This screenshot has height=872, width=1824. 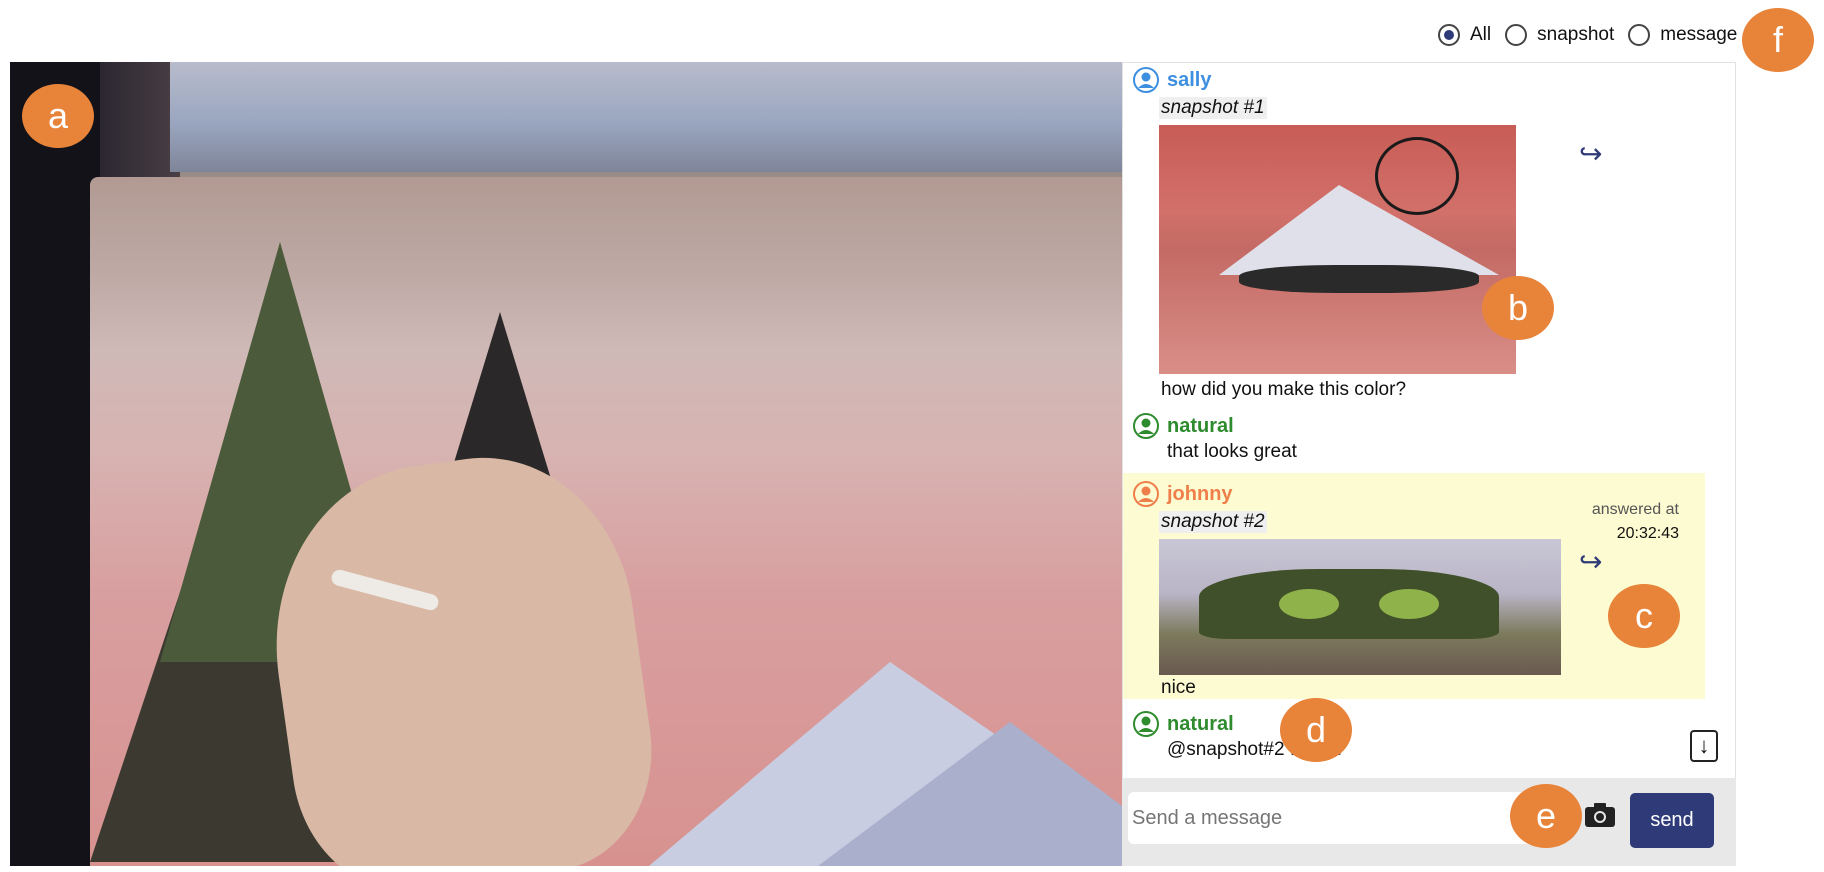 What do you see at coordinates (1316, 730) in the screenshot?
I see `annotation-badge-d: d` at bounding box center [1316, 730].